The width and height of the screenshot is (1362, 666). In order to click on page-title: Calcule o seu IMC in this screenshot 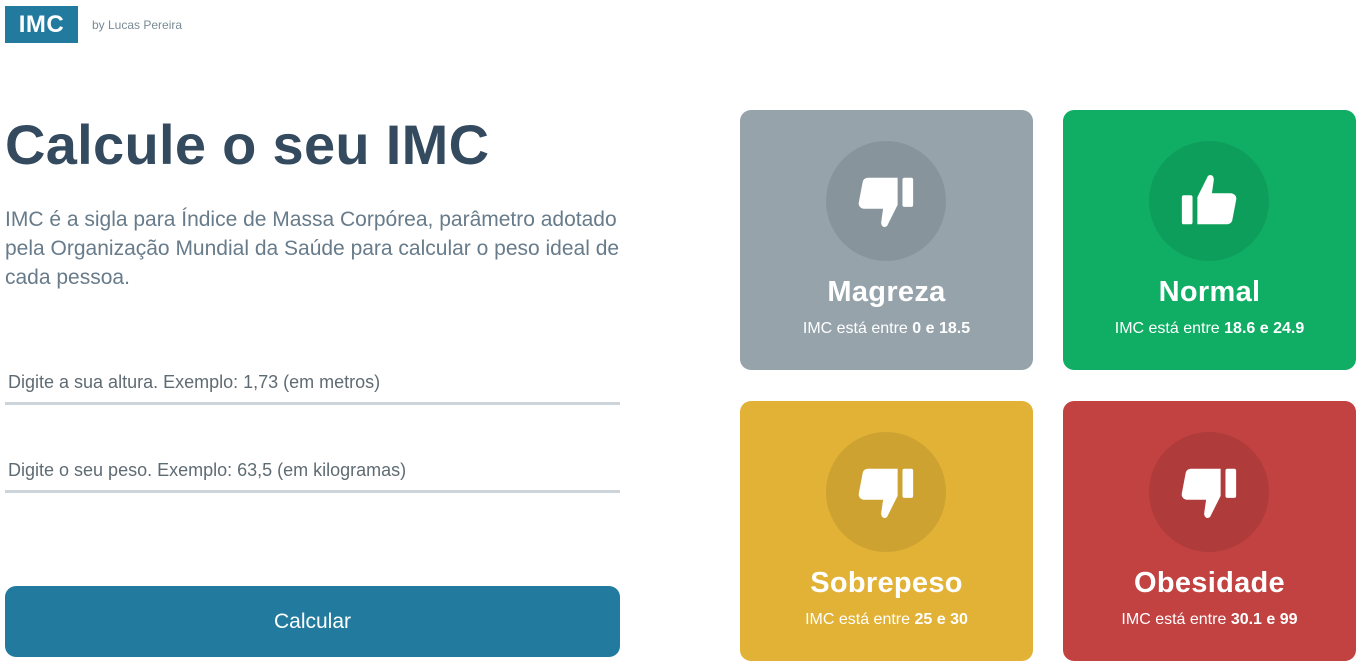, I will do `click(247, 144)`.